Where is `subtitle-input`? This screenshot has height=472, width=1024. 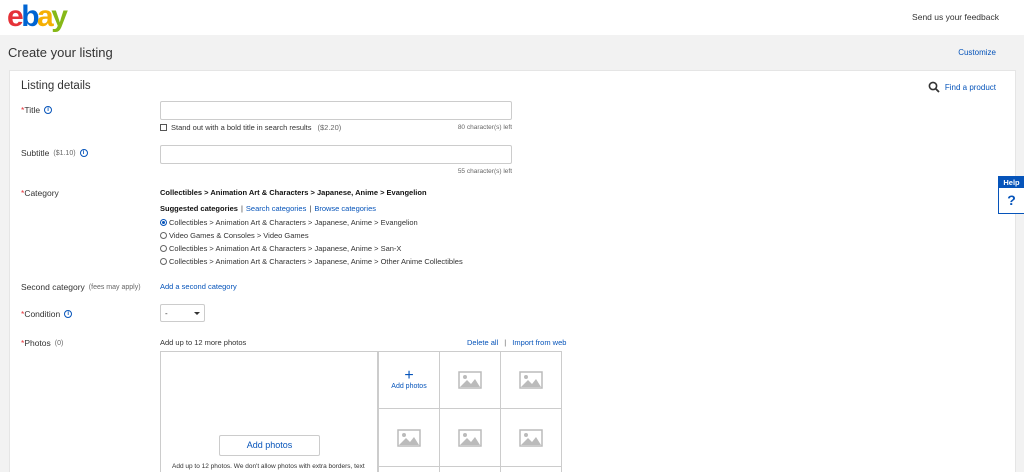
subtitle-input is located at coordinates (336, 154).